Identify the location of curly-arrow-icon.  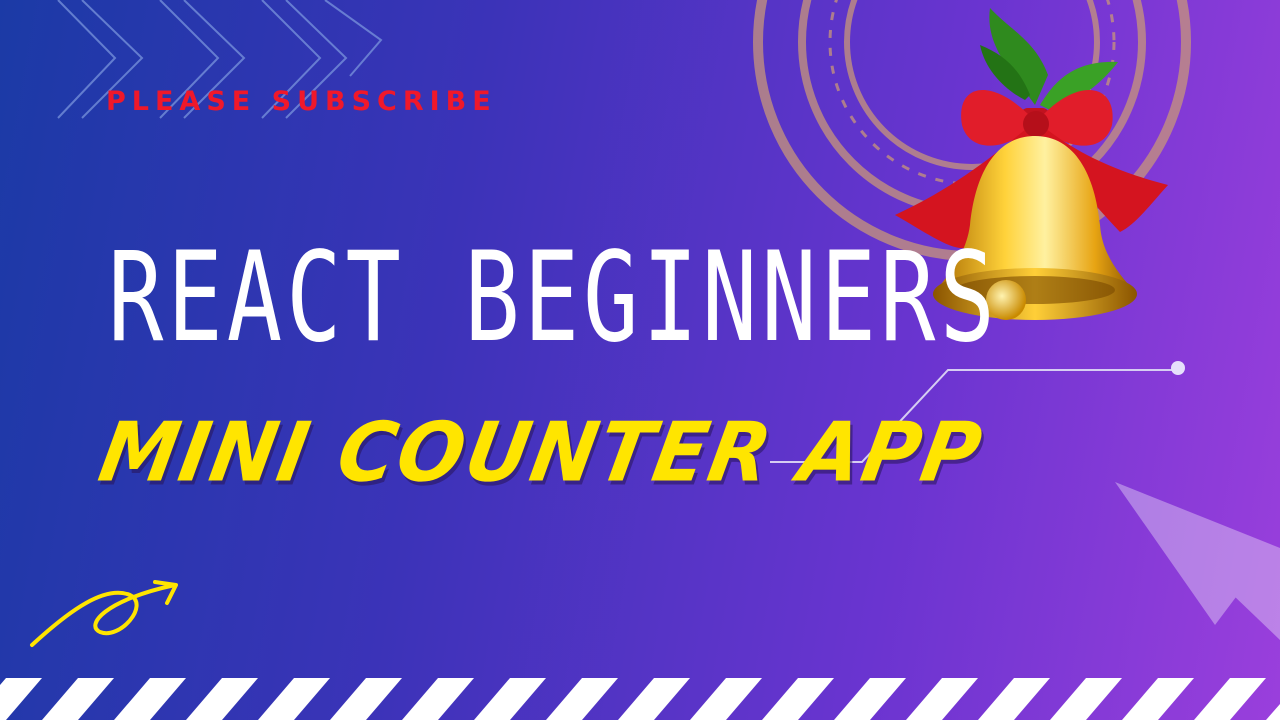
(104, 613).